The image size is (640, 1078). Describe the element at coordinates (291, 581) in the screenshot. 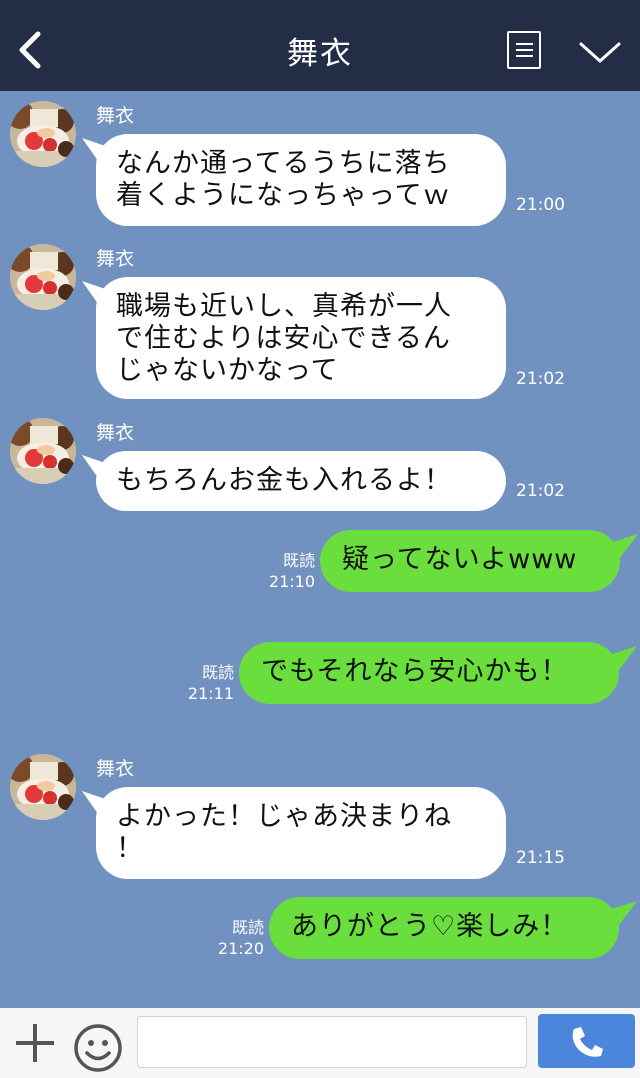

I see `message-time: 21:10` at that location.